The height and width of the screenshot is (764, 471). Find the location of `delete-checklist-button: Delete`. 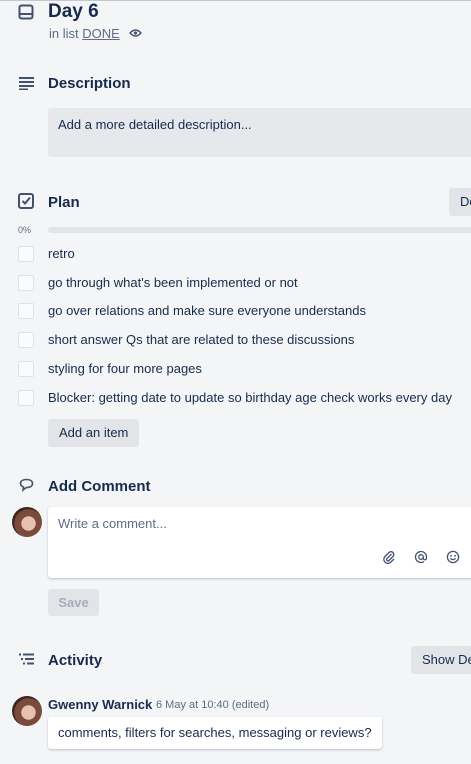

delete-checklist-button: Delete is located at coordinates (460, 202).